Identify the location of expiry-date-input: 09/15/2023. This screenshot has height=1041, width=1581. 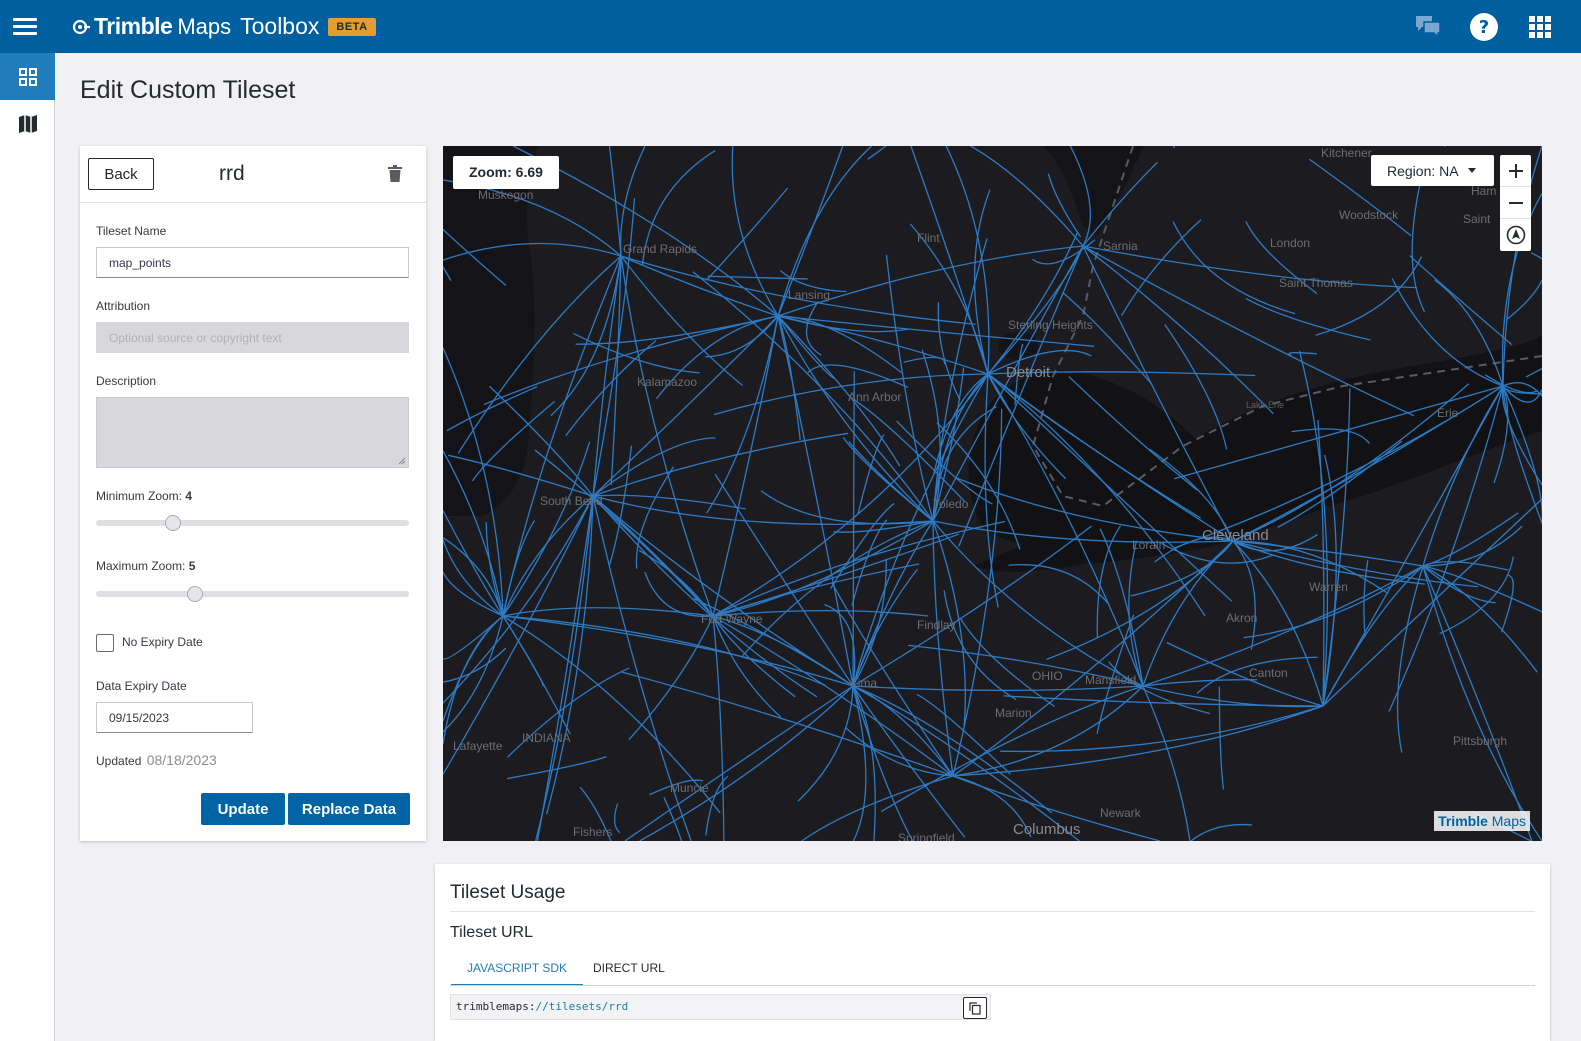
(174, 717).